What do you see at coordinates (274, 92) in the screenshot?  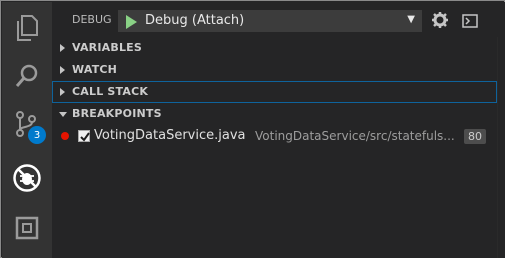 I see `section-call-stack: CALL STACK` at bounding box center [274, 92].